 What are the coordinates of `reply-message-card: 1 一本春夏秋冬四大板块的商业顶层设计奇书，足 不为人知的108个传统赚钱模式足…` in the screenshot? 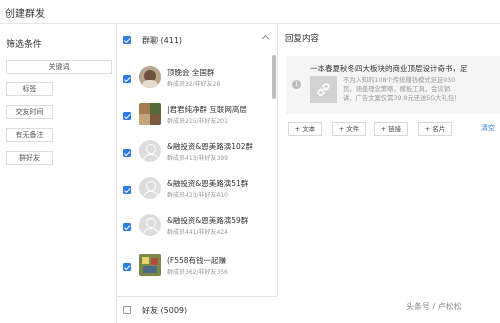 It's located at (393, 85).